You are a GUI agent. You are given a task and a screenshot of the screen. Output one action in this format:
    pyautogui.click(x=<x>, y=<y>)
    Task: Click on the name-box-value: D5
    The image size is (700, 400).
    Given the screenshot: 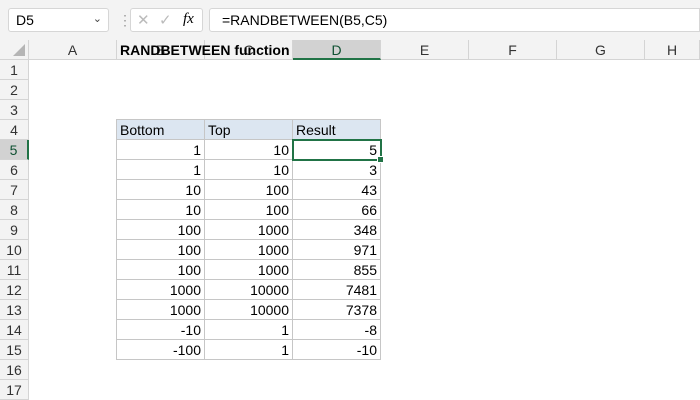 What is the action you would take?
    pyautogui.click(x=25, y=20)
    